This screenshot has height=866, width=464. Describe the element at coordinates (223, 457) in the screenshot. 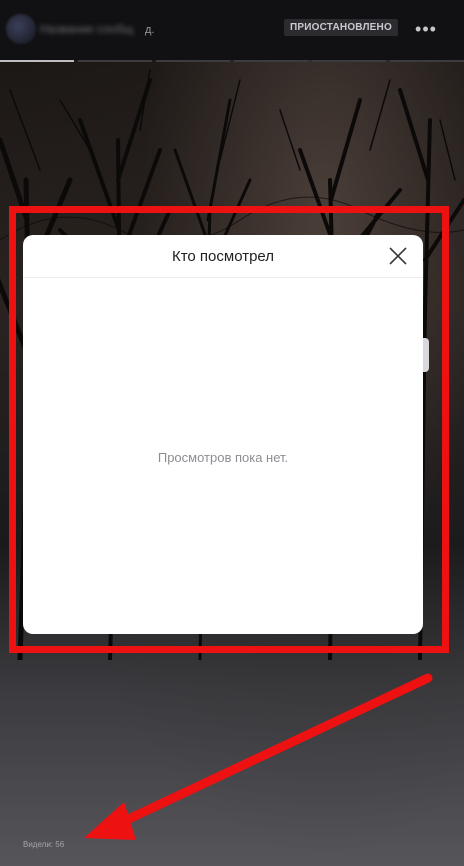

I see `empty-state-message: Просмотров пока нет.` at that location.